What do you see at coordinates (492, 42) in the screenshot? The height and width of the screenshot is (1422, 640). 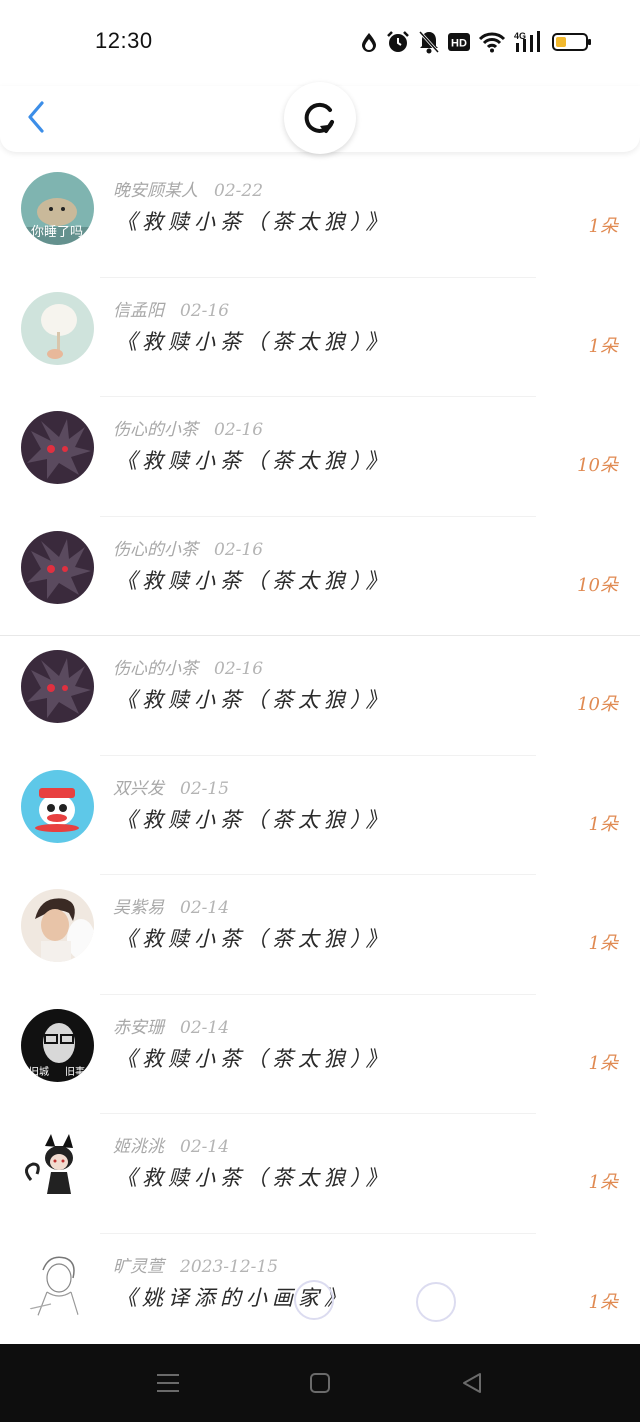 I see `wifi-icon` at bounding box center [492, 42].